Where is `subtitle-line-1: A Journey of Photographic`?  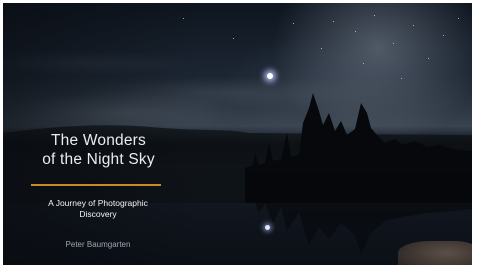
subtitle-line-1: A Journey of Photographic is located at coordinates (98, 203).